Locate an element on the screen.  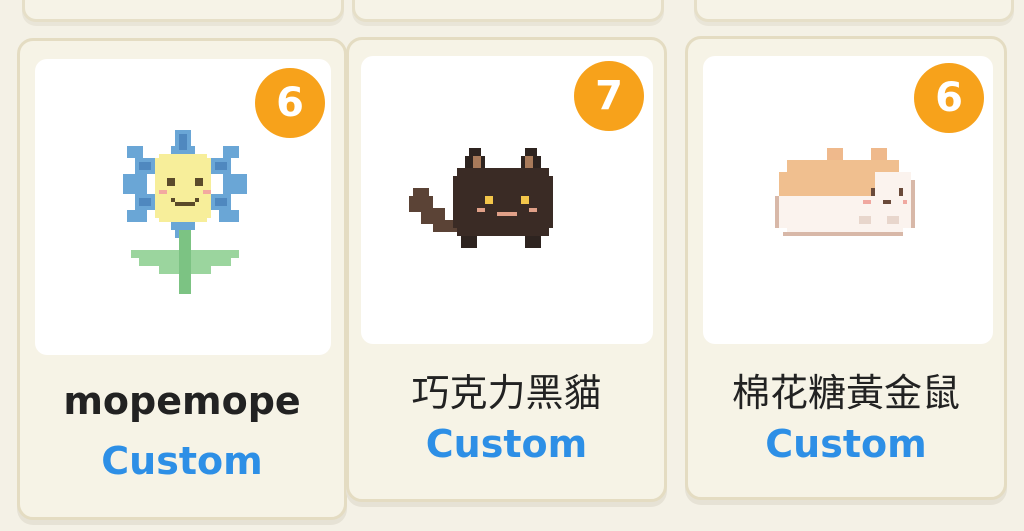
pixel-flower-icon is located at coordinates (185, 212).